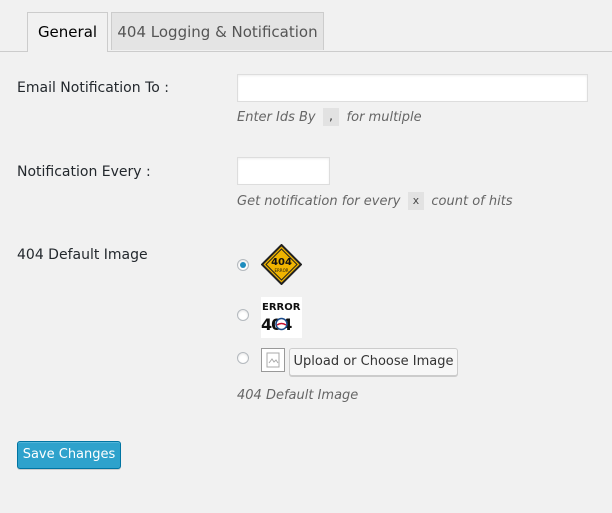 This screenshot has height=513, width=612. What do you see at coordinates (243, 358) in the screenshot?
I see `radio-custom-image` at bounding box center [243, 358].